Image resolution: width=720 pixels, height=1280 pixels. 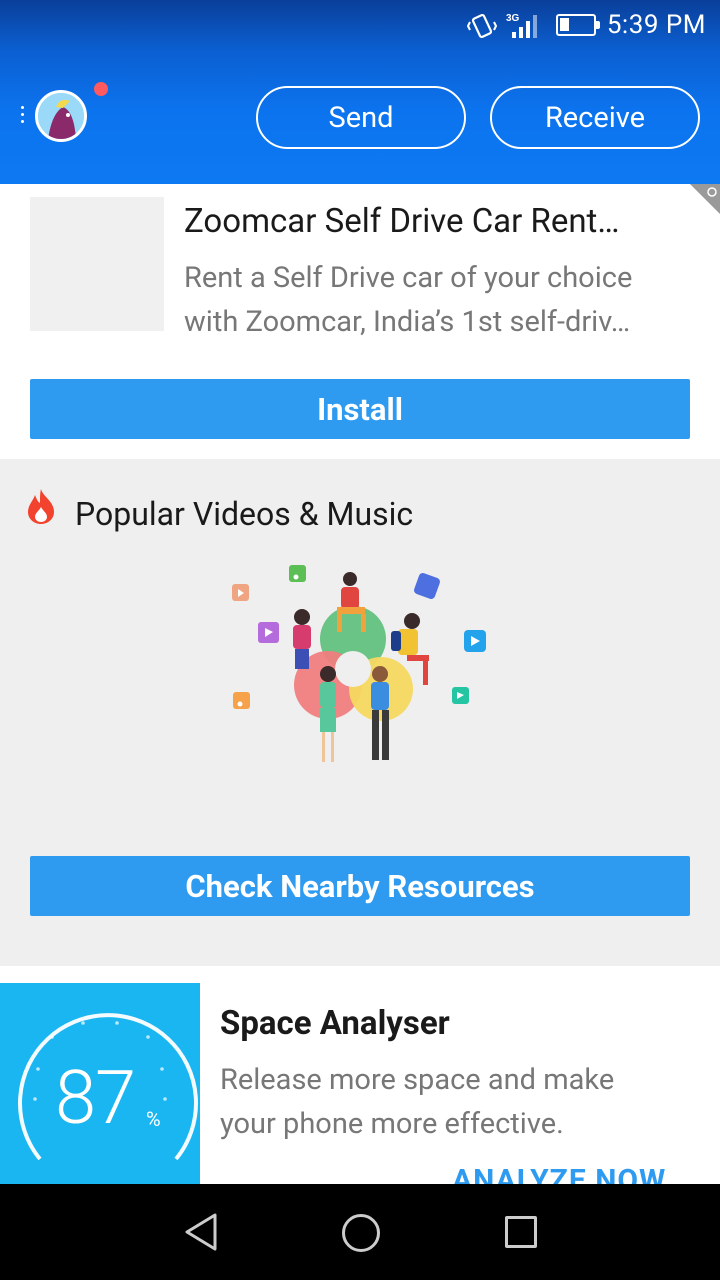 What do you see at coordinates (564, 24) in the screenshot?
I see `battery-level` at bounding box center [564, 24].